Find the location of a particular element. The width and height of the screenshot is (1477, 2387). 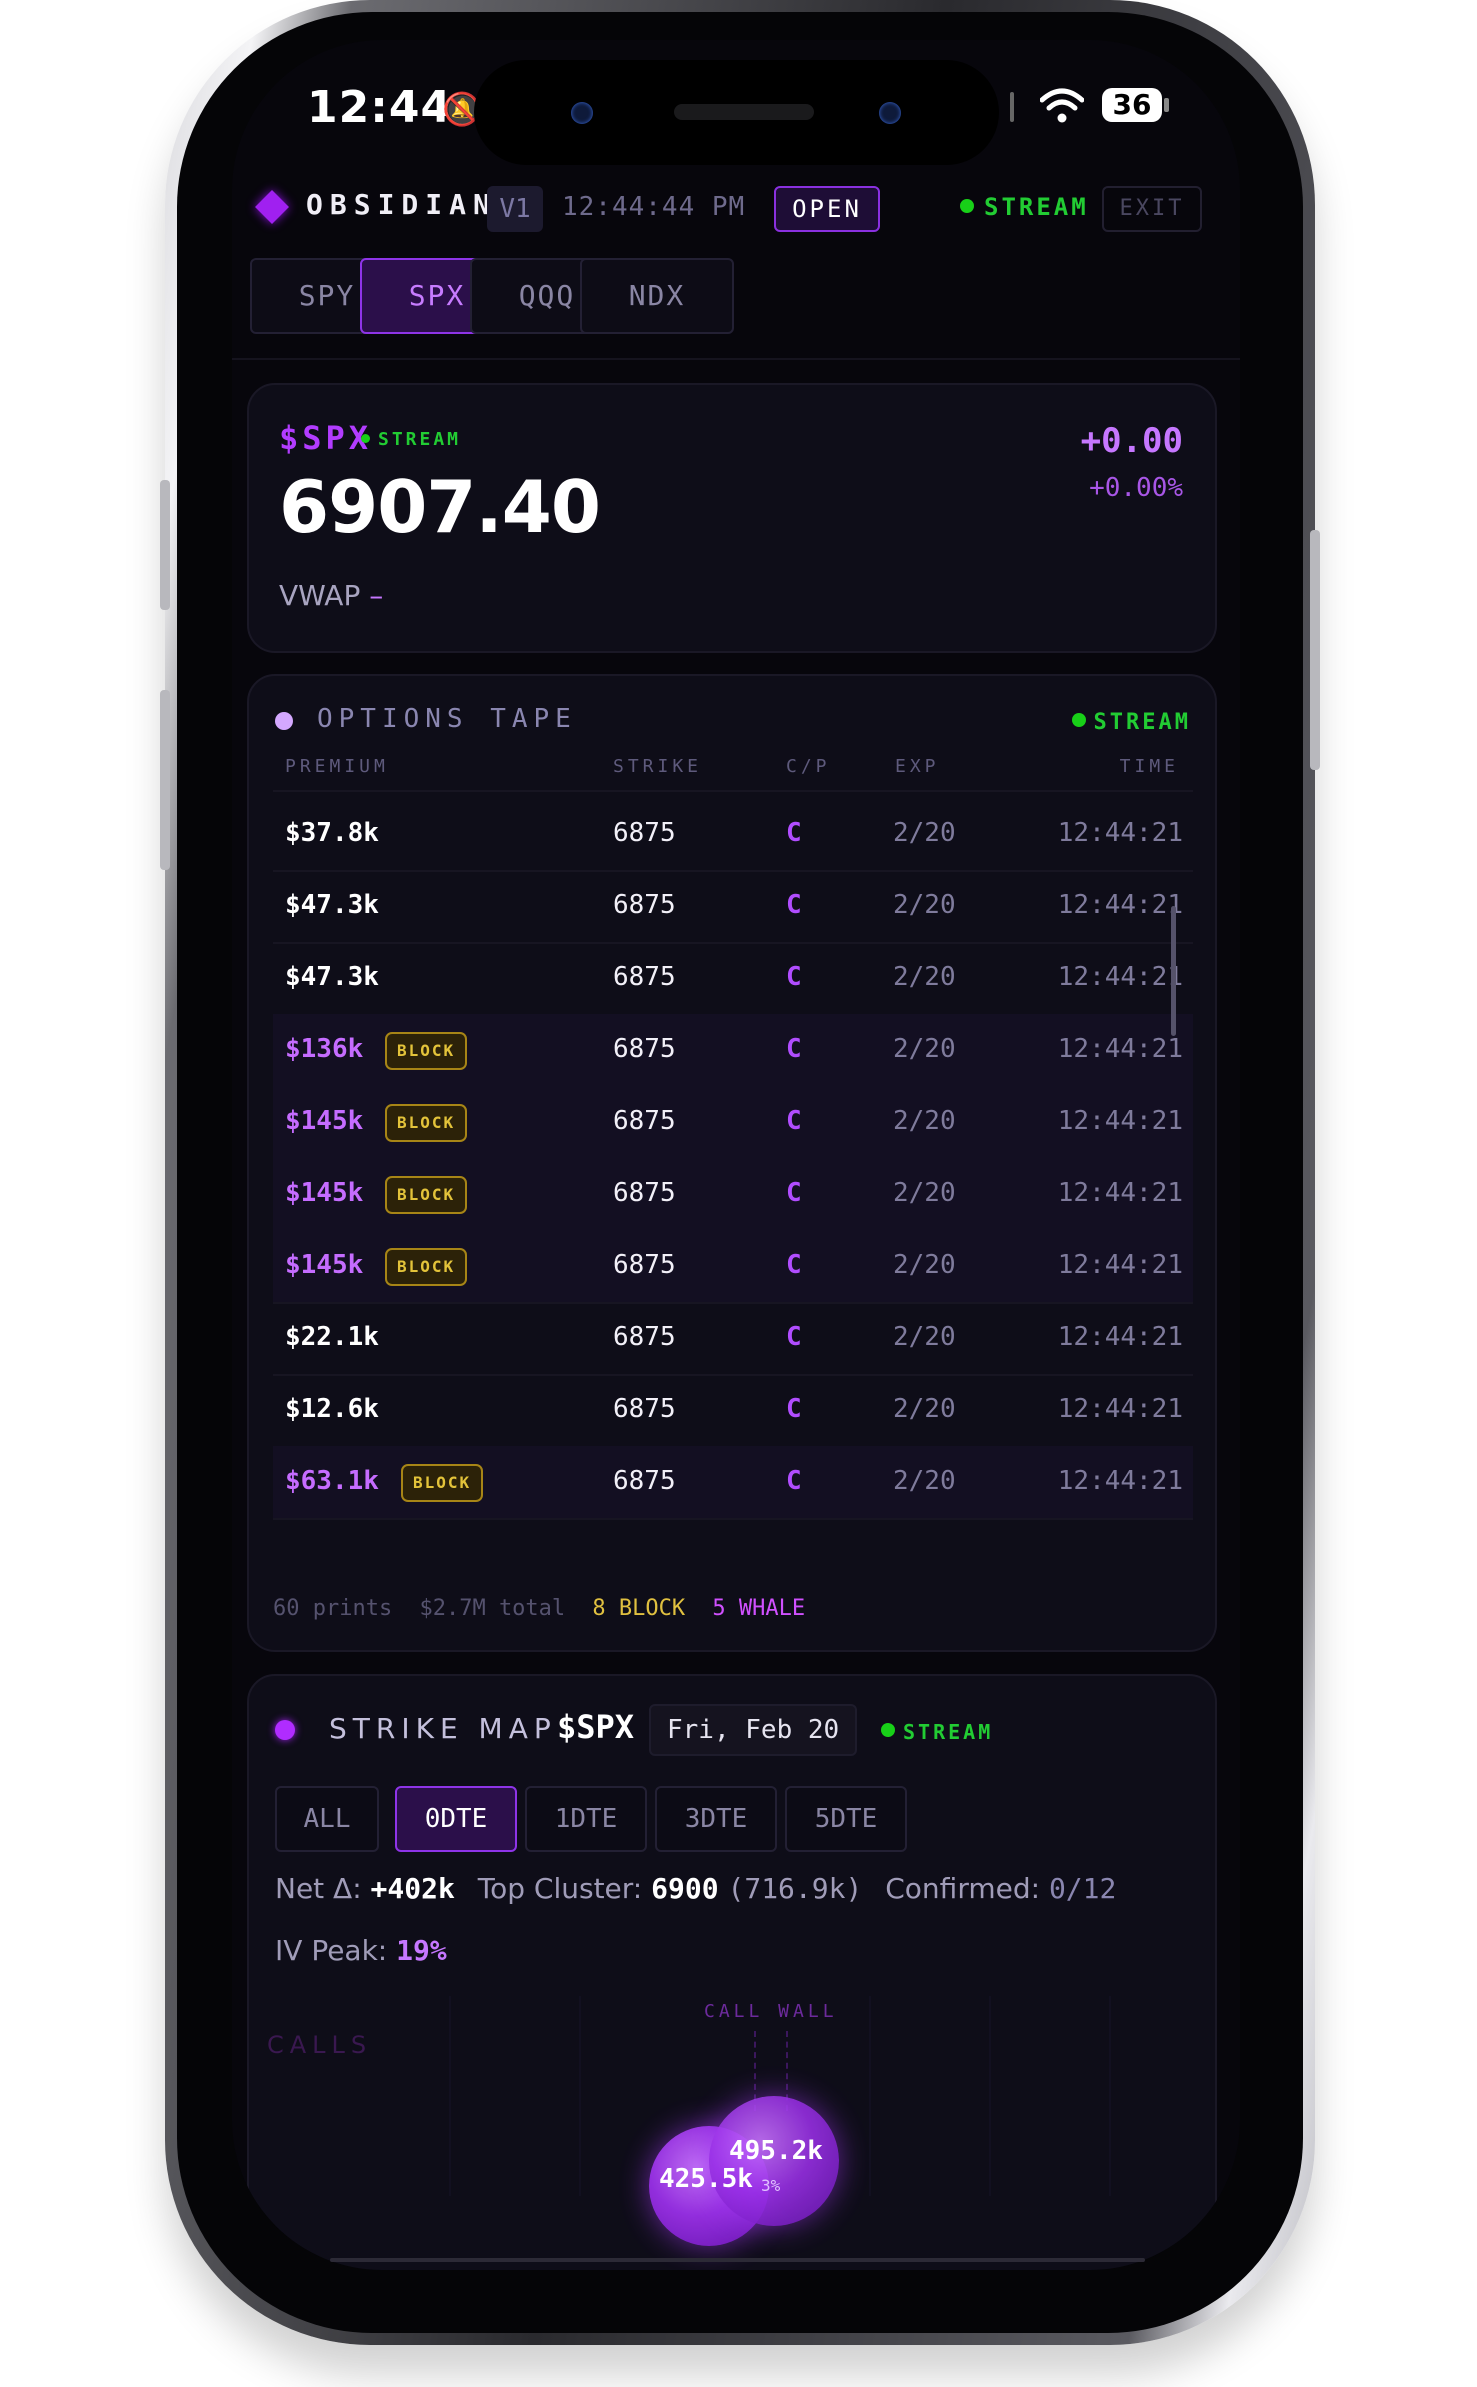

signal-icon is located at coordinates (1012, 107).